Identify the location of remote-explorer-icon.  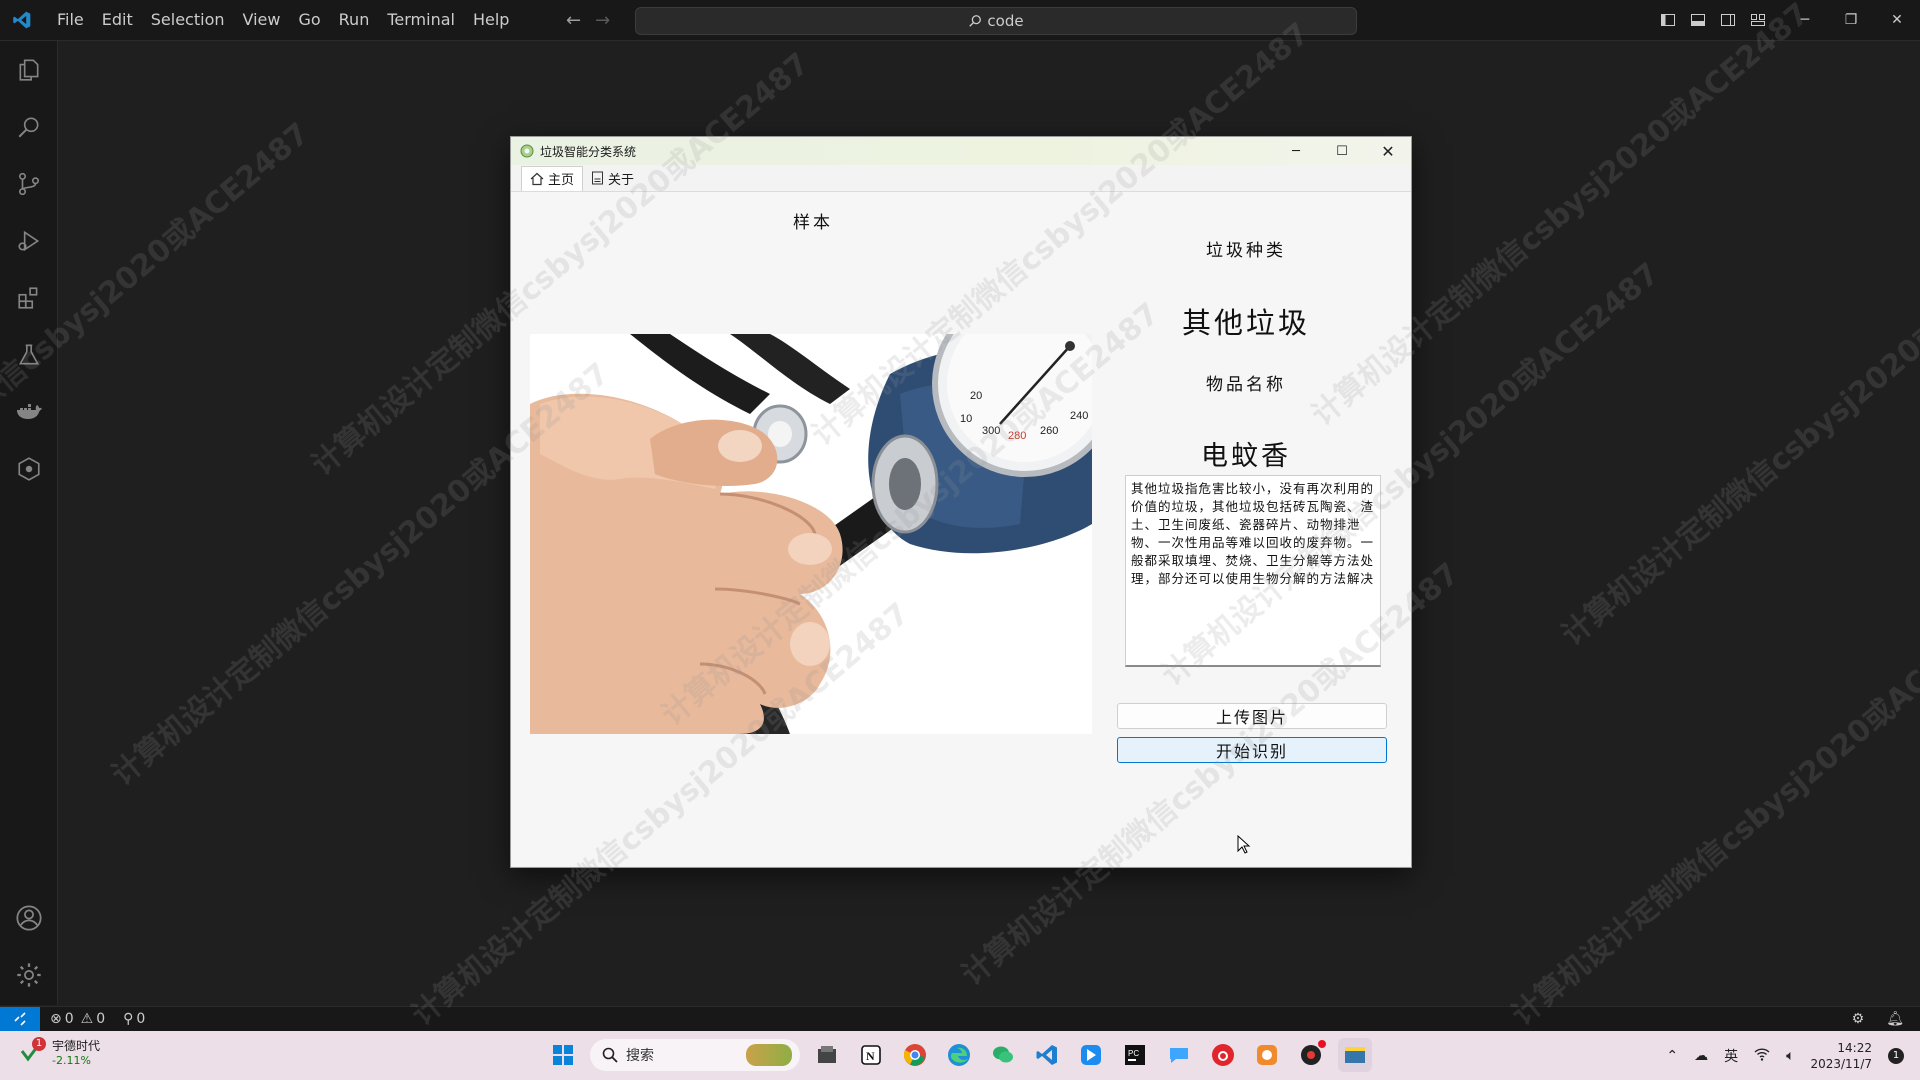
(29, 469).